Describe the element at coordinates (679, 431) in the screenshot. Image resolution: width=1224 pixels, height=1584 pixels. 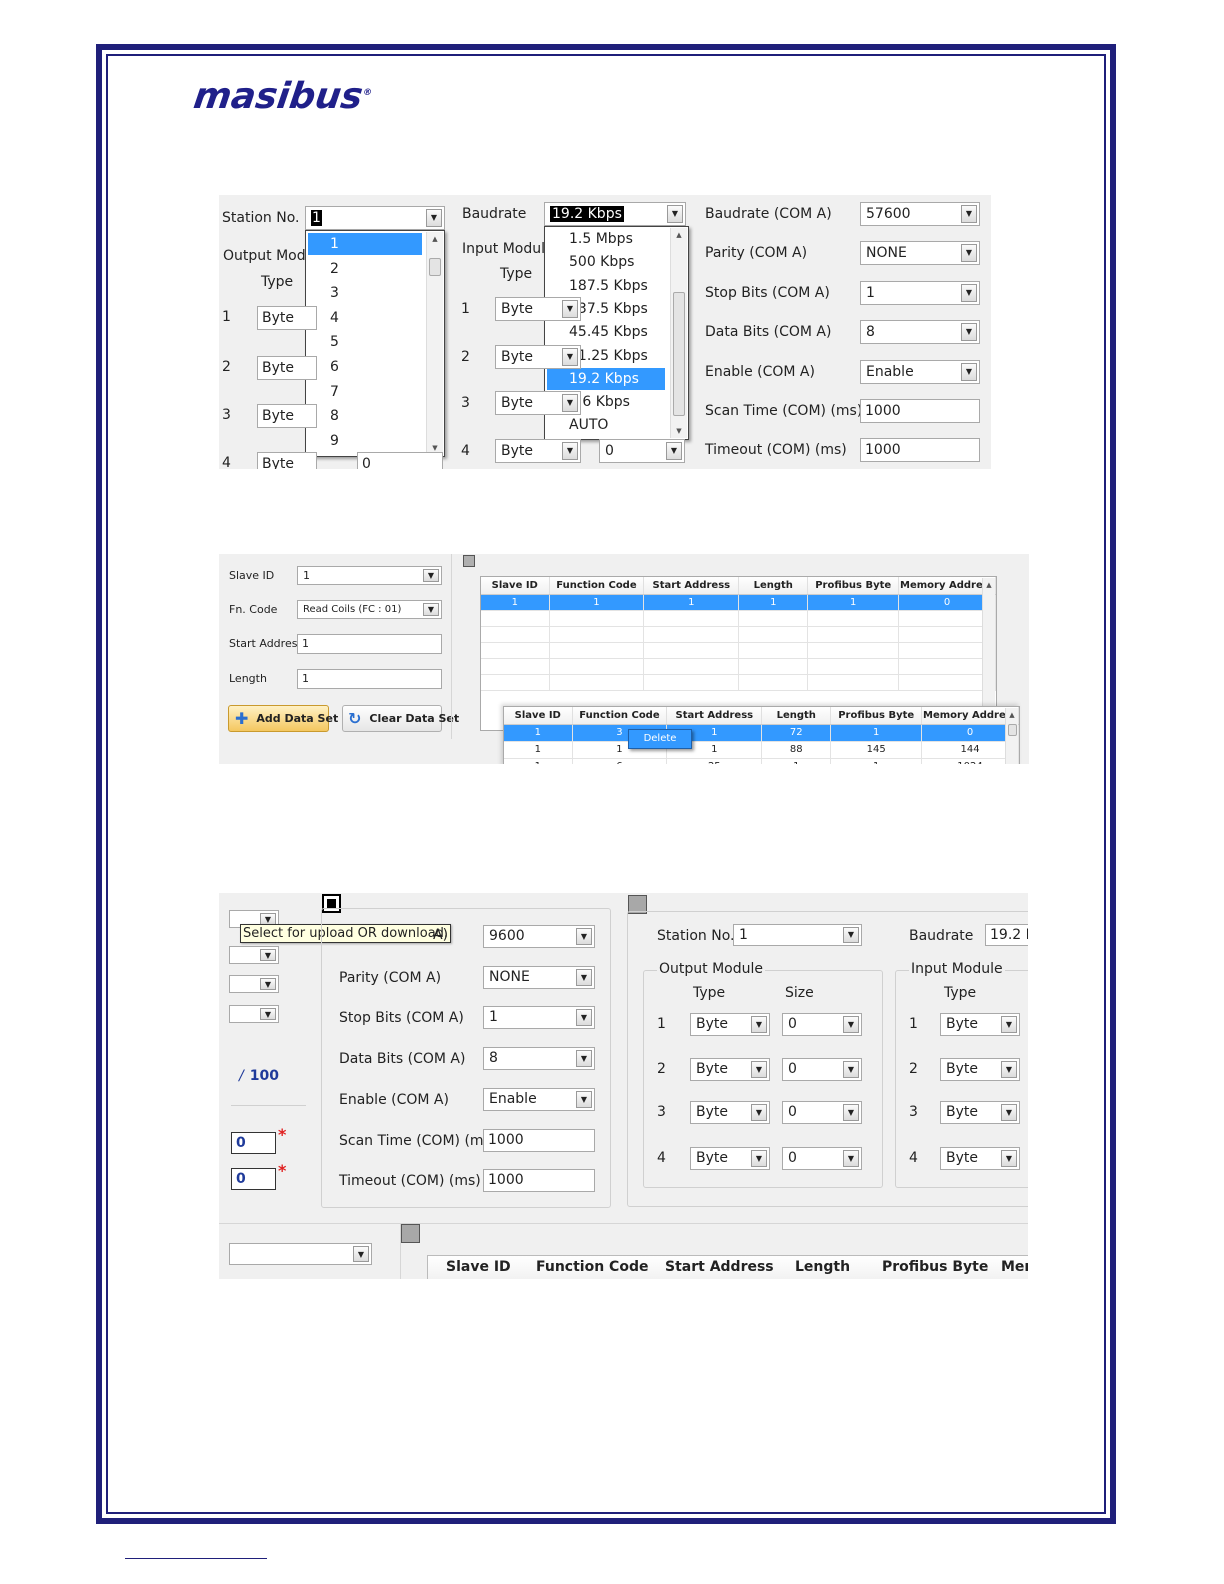
I see `scroll-down-icon: ▼` at that location.